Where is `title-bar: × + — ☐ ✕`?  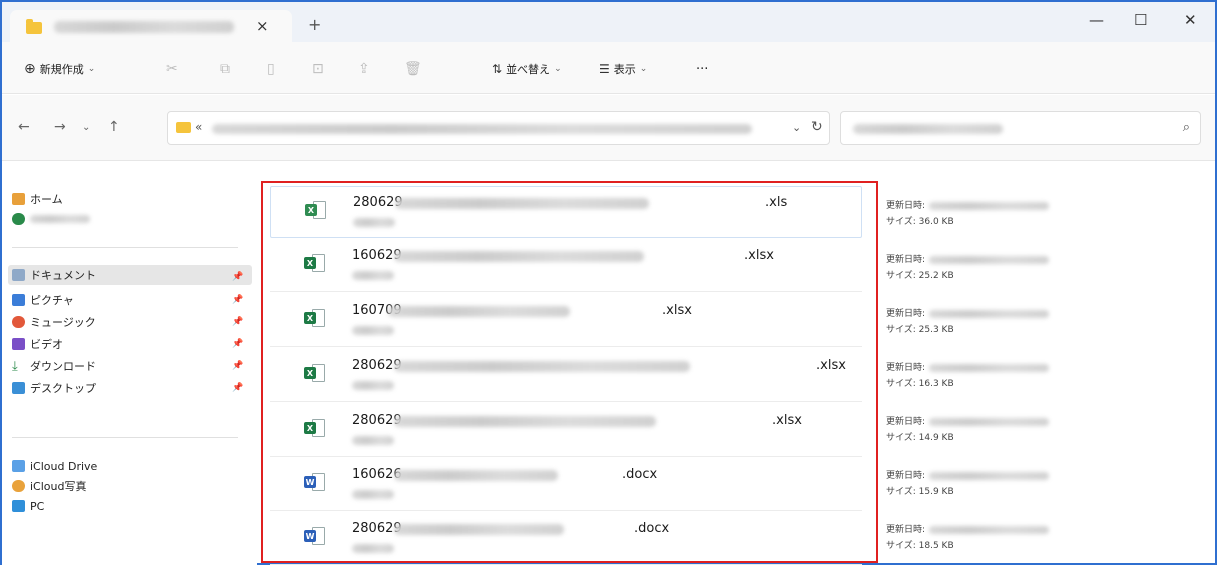 title-bar: × + — ☐ ✕ is located at coordinates (608, 22).